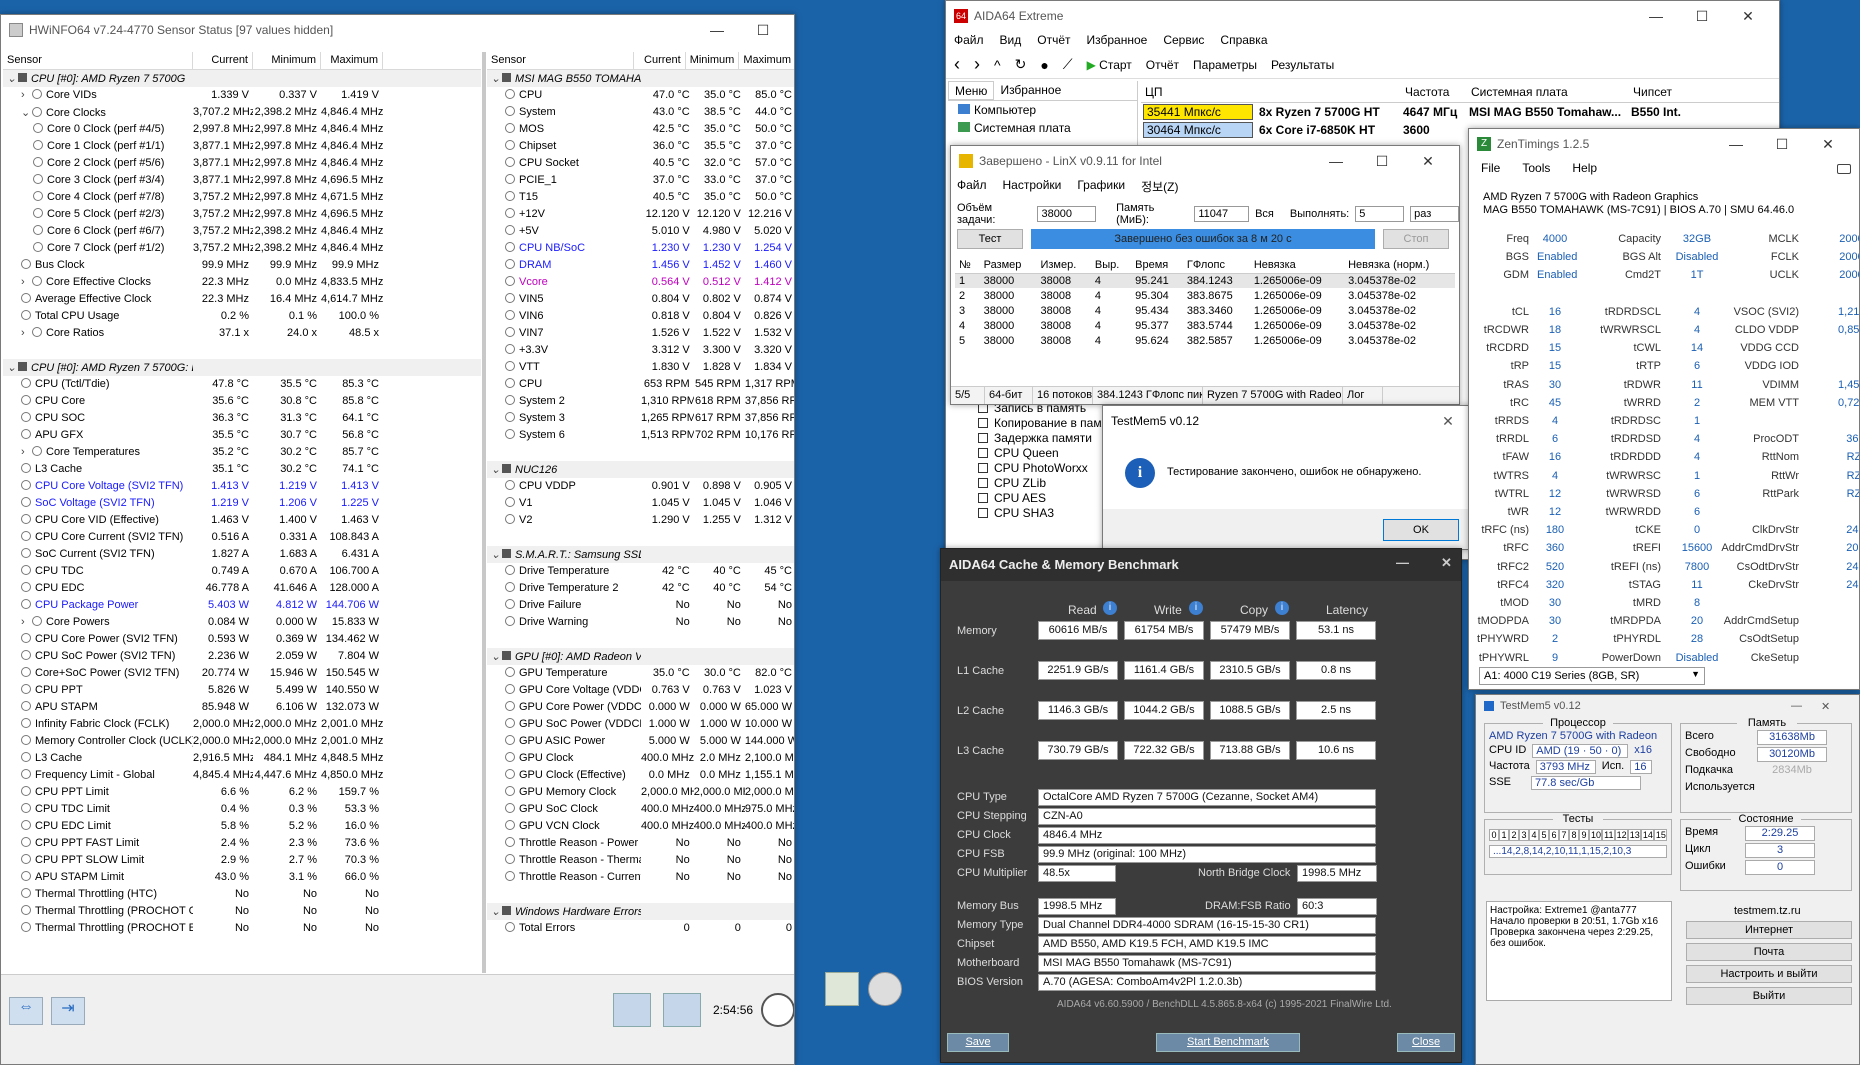  Describe the element at coordinates (242, 95) in the screenshot. I see `sensor-row: › Core VIDs 1.339 V 0.337 V 1.419 V` at that location.